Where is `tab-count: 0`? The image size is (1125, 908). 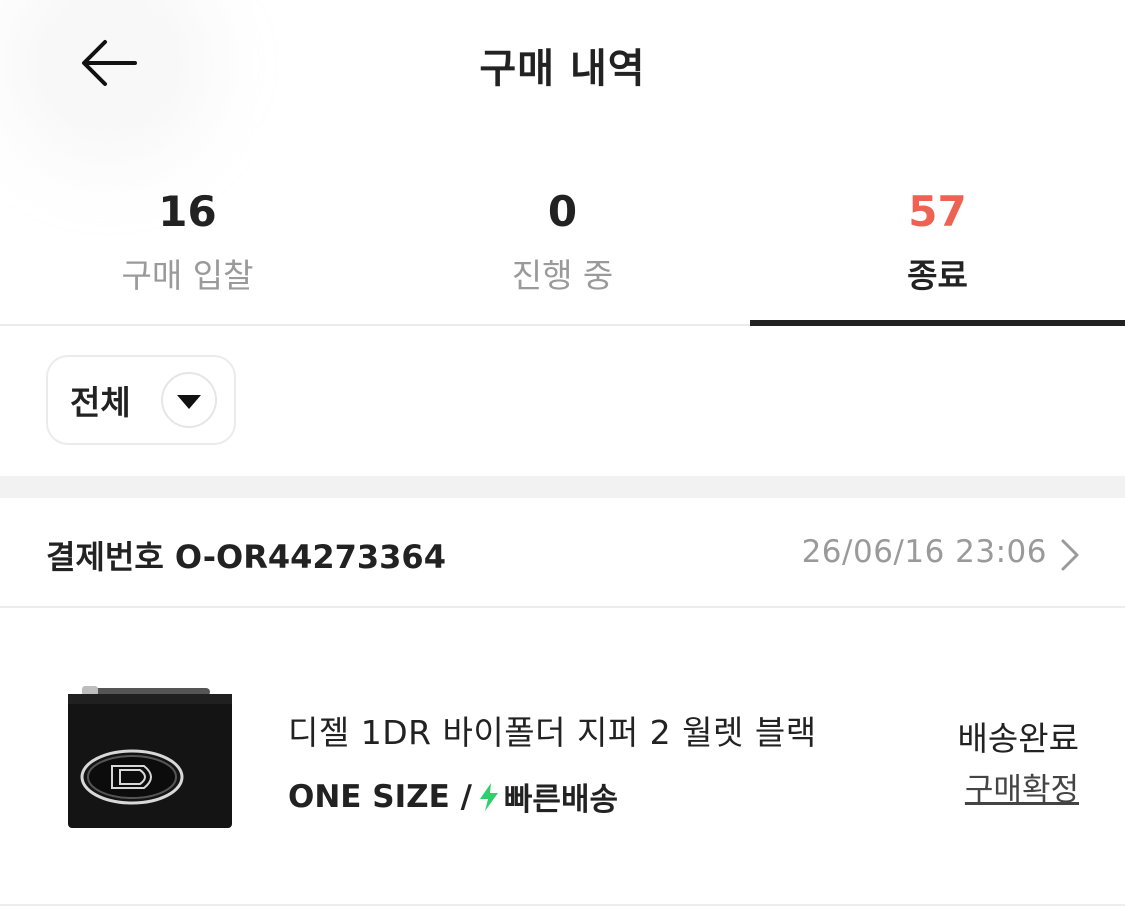
tab-count: 0 is located at coordinates (562, 211).